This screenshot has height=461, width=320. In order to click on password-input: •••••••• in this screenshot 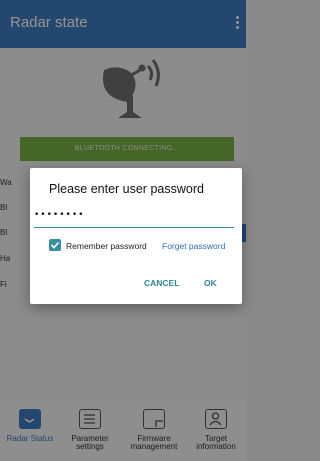, I will do `click(134, 219)`.